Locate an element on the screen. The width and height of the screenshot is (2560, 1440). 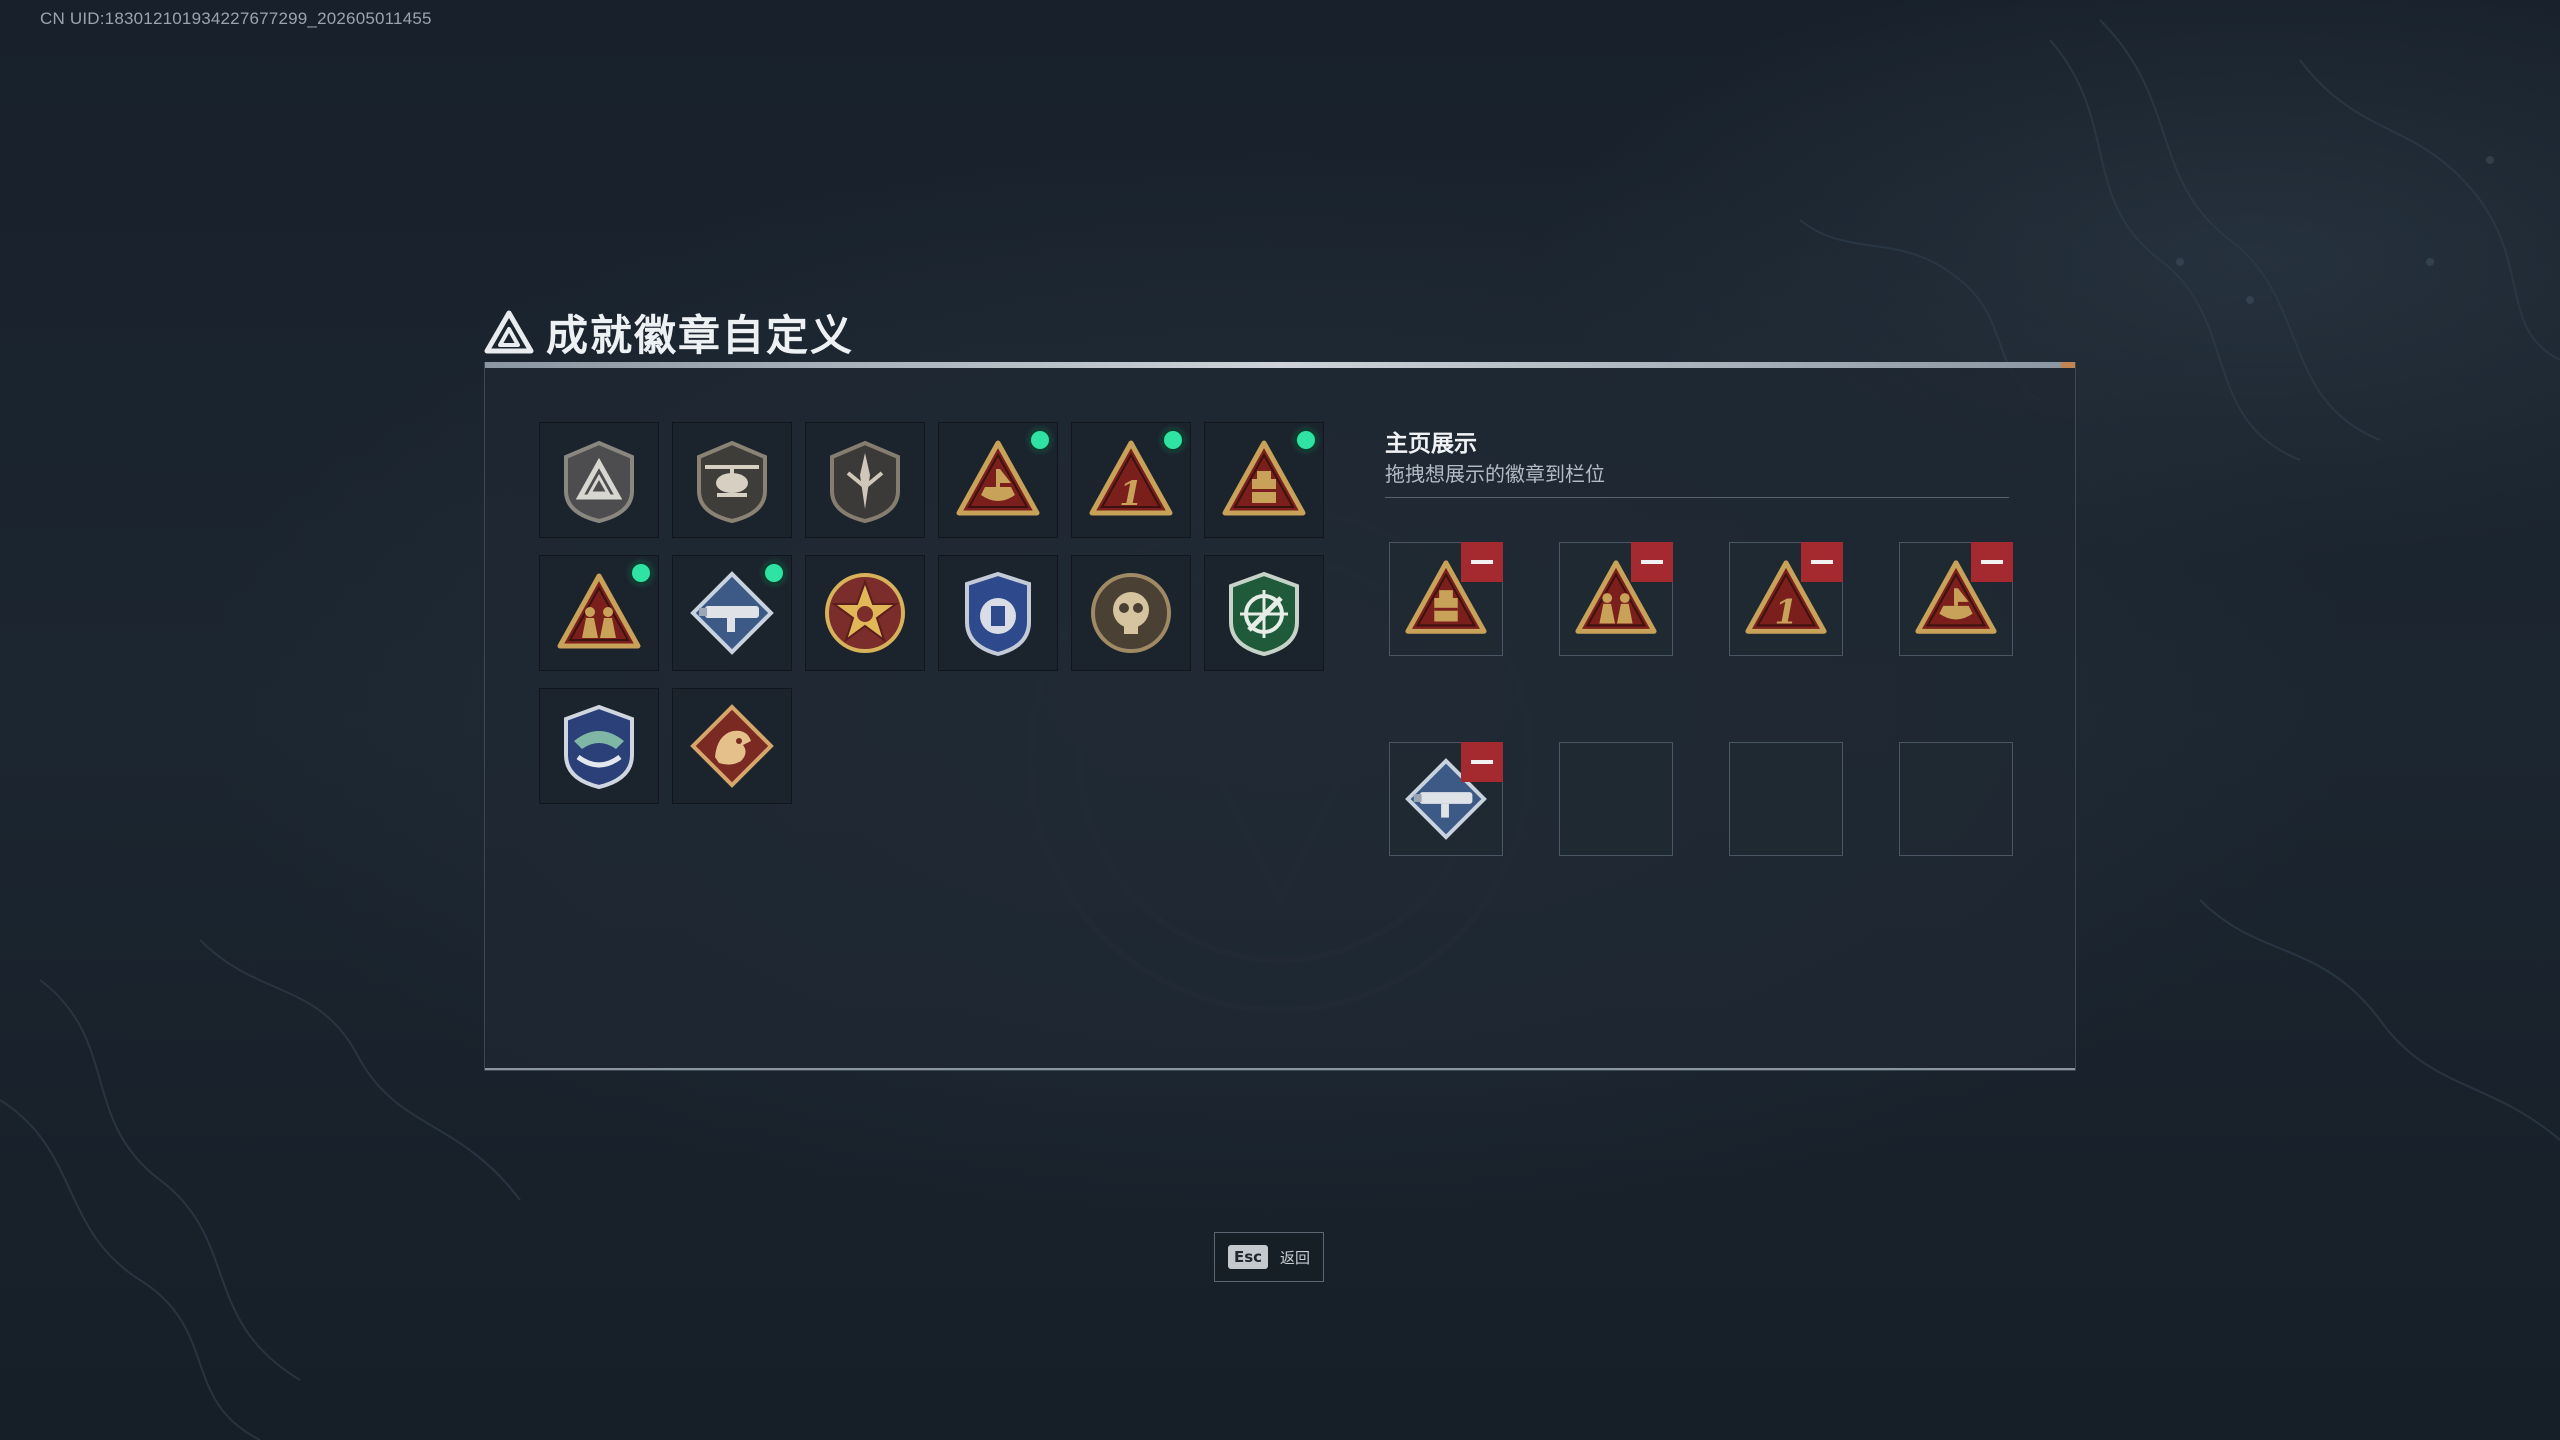
soldiers-triangle-badge-icon is located at coordinates (599, 611).